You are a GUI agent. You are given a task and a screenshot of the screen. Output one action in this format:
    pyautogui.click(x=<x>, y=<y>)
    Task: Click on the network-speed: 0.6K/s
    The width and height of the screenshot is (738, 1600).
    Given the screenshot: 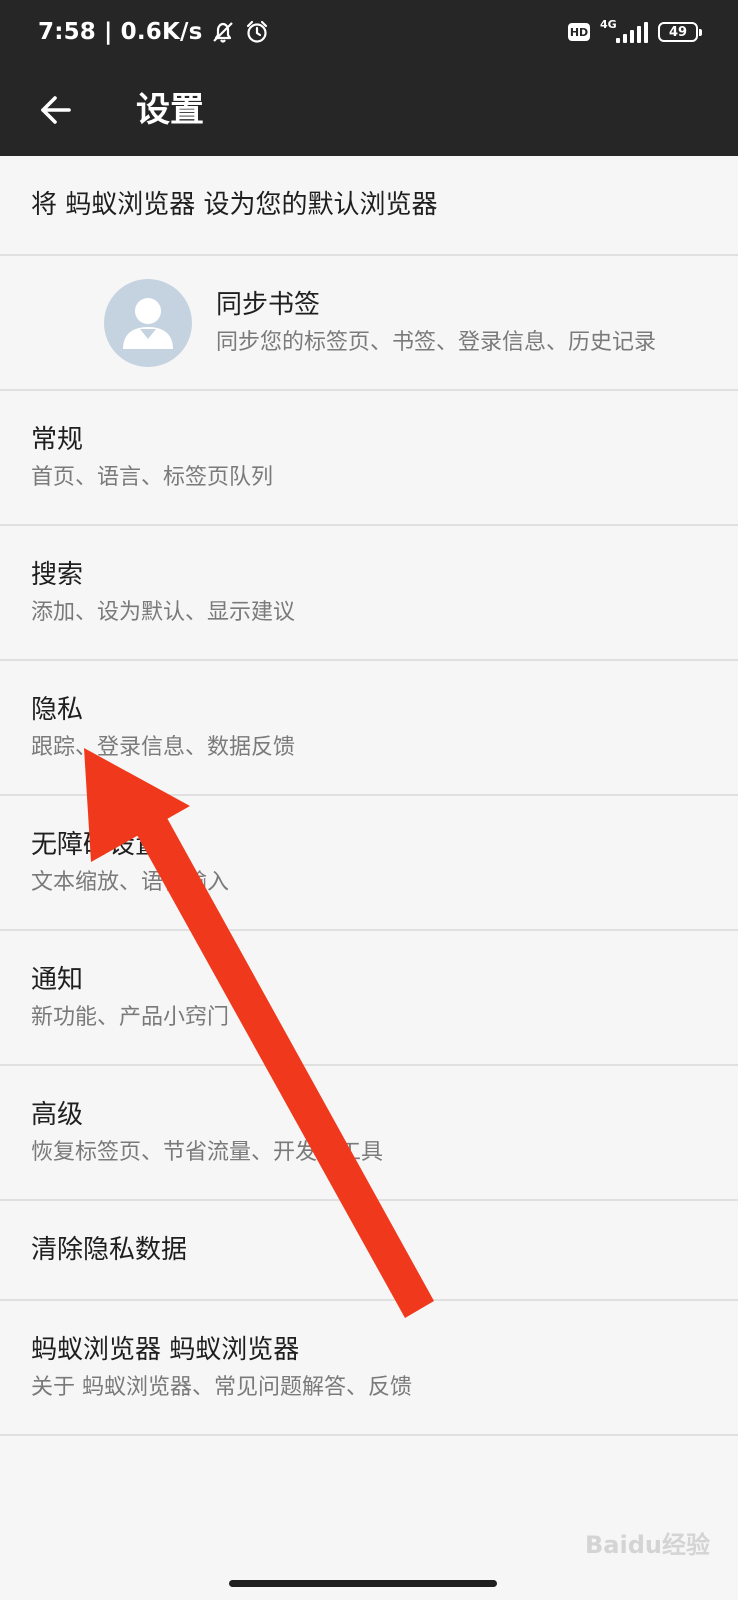 What is the action you would take?
    pyautogui.click(x=161, y=32)
    